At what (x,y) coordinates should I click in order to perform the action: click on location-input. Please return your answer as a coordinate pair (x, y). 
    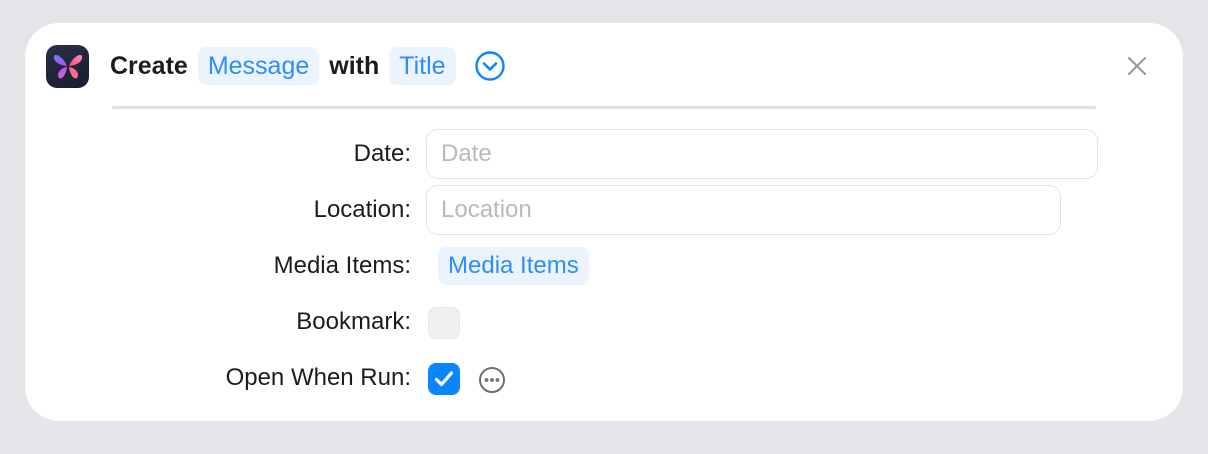
    Looking at the image, I should click on (743, 210).